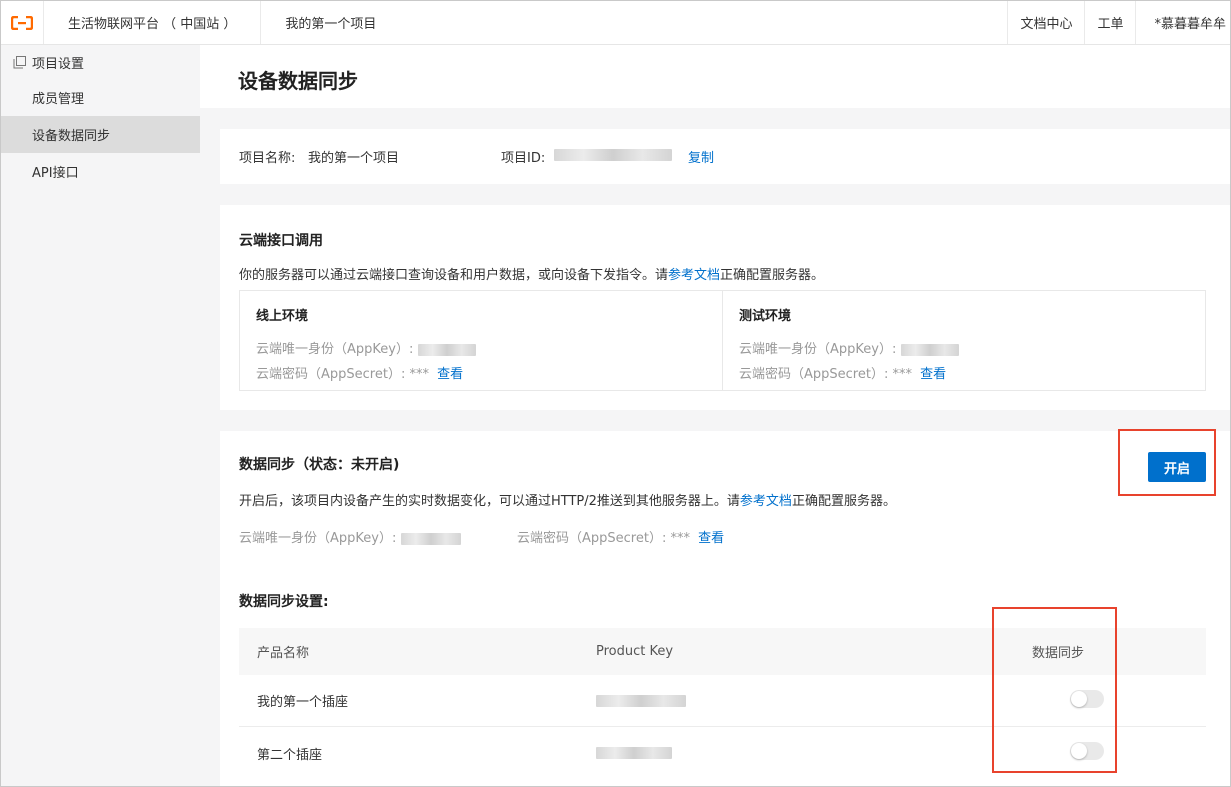  What do you see at coordinates (284, 602) in the screenshot?
I see `sync-settings-title: 数据同步设置:` at bounding box center [284, 602].